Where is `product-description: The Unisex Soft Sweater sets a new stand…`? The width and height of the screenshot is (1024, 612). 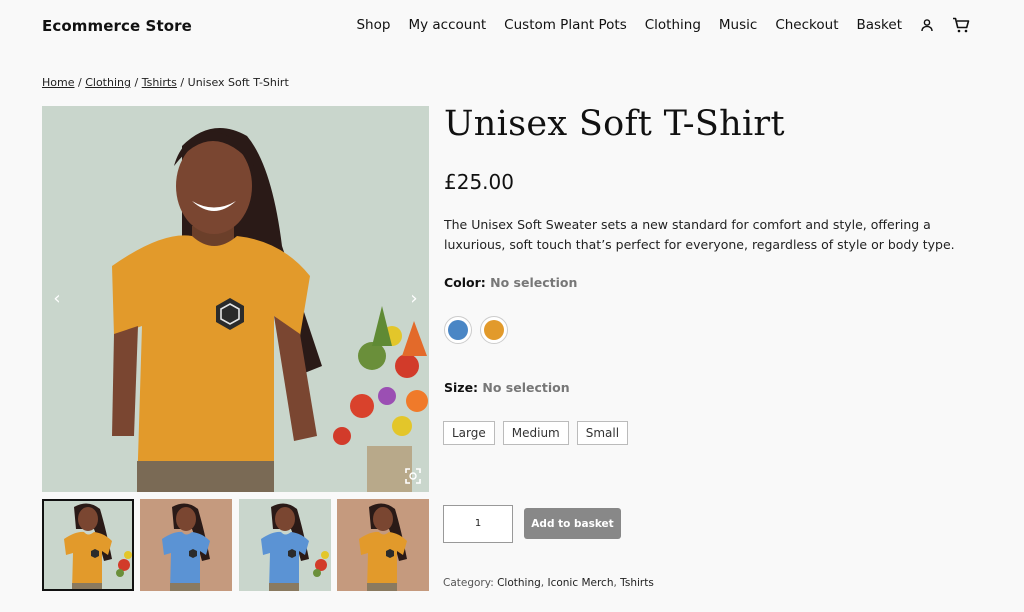
product-description: The Unisex Soft Sweater sets a new stand… is located at coordinates (699, 234).